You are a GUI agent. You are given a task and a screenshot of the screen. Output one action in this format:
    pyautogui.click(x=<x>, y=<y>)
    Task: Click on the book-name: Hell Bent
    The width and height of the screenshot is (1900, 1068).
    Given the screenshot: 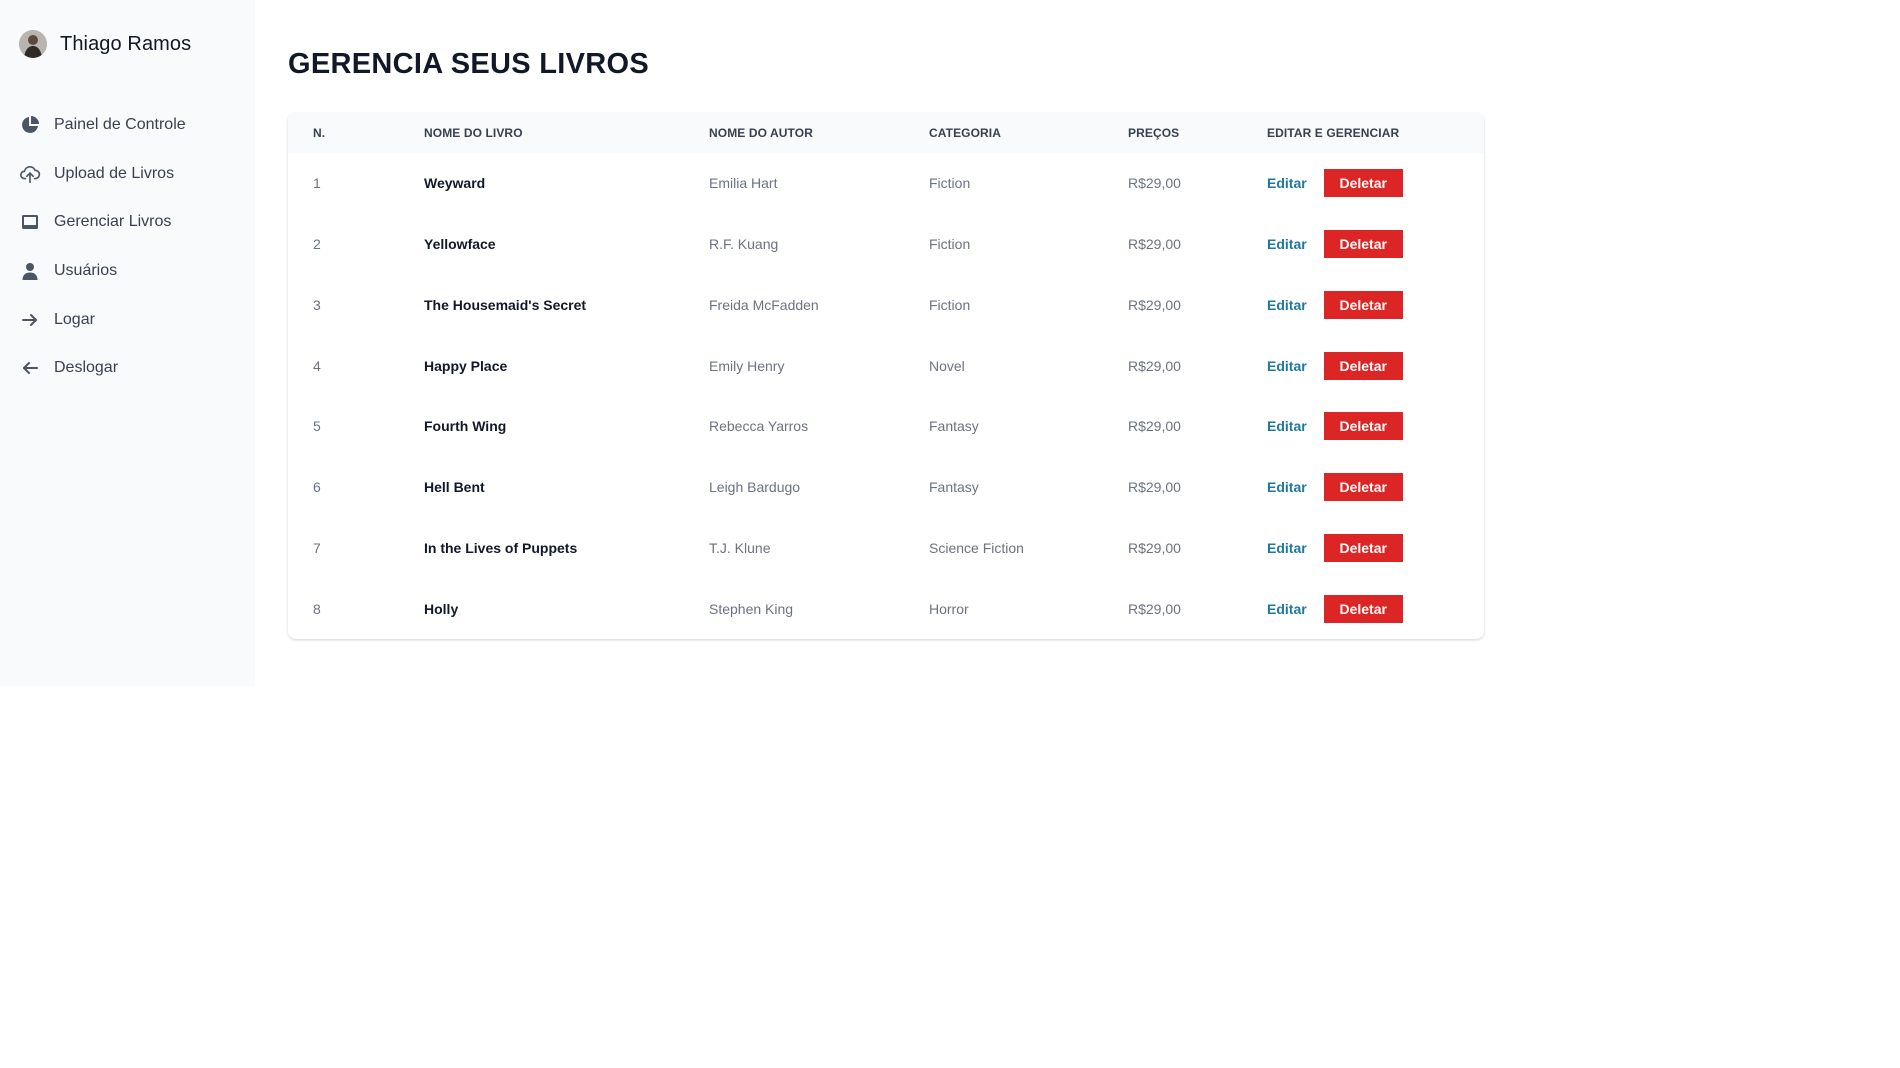 What is the action you would take?
    pyautogui.click(x=454, y=487)
    